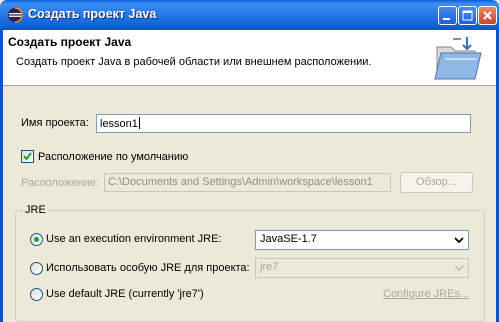  What do you see at coordinates (134, 239) in the screenshot?
I see `execution-environment-label: Use an execution environment JRE:` at bounding box center [134, 239].